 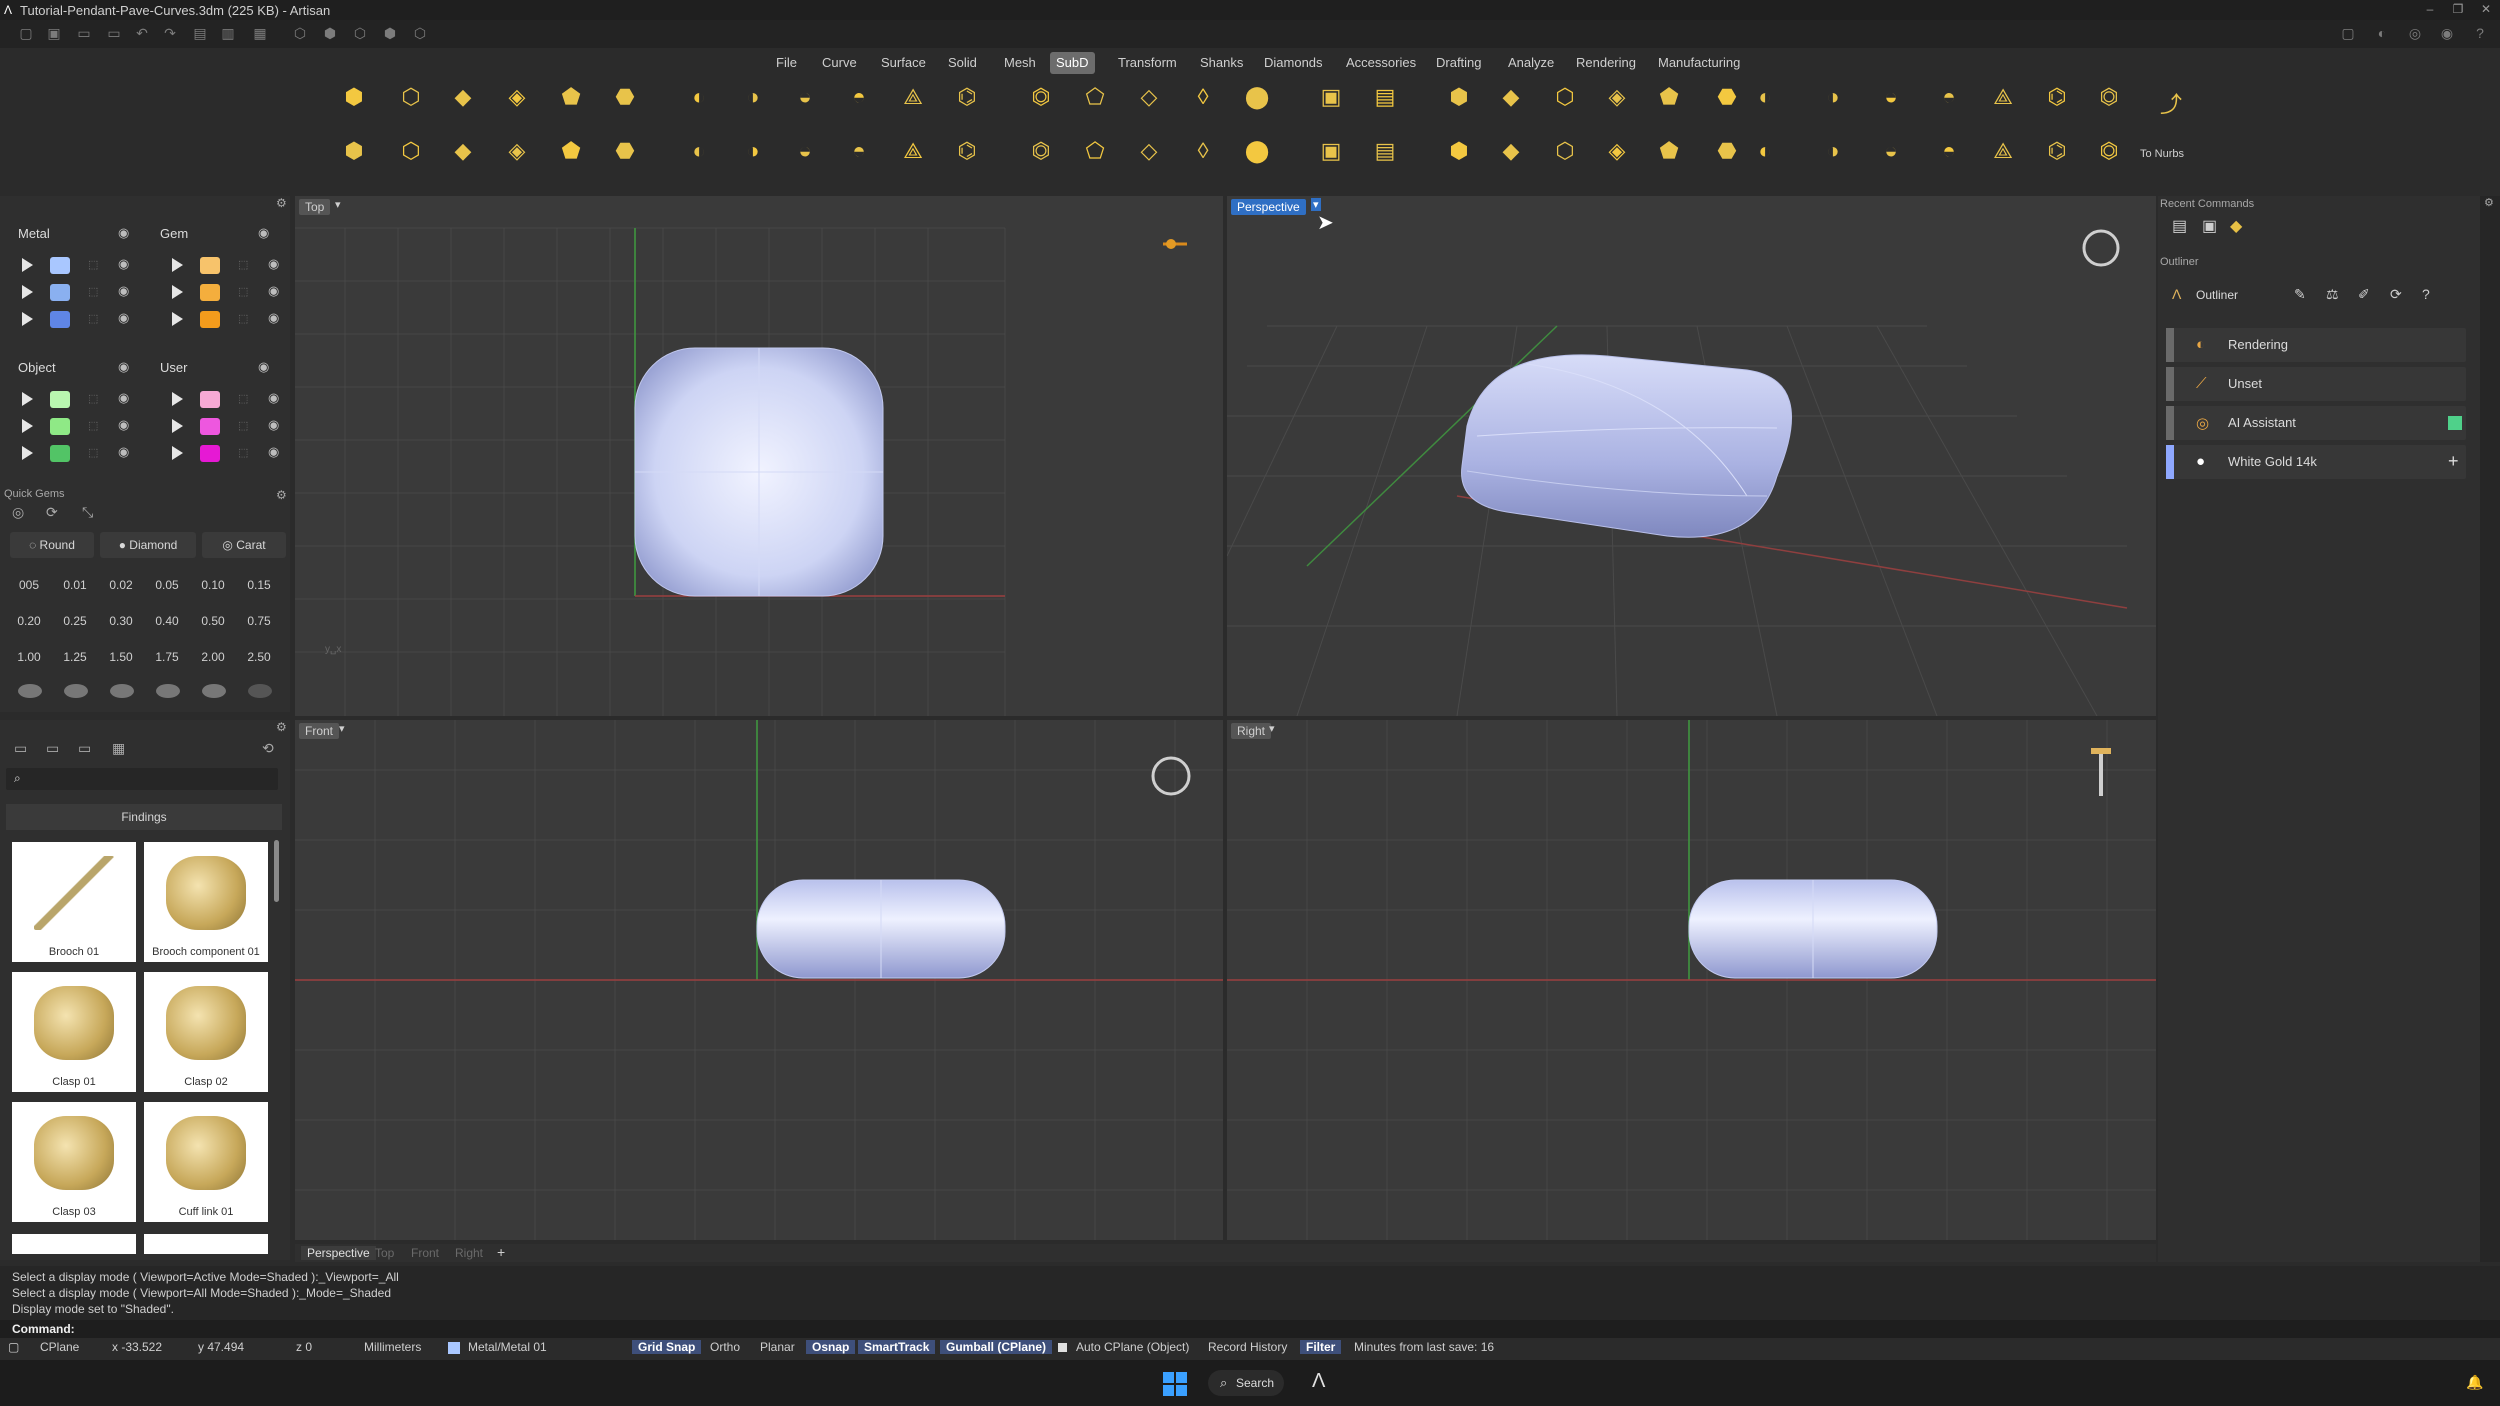 I want to click on toolbar-tool-49-icon: ⬤, so click(x=1257, y=151).